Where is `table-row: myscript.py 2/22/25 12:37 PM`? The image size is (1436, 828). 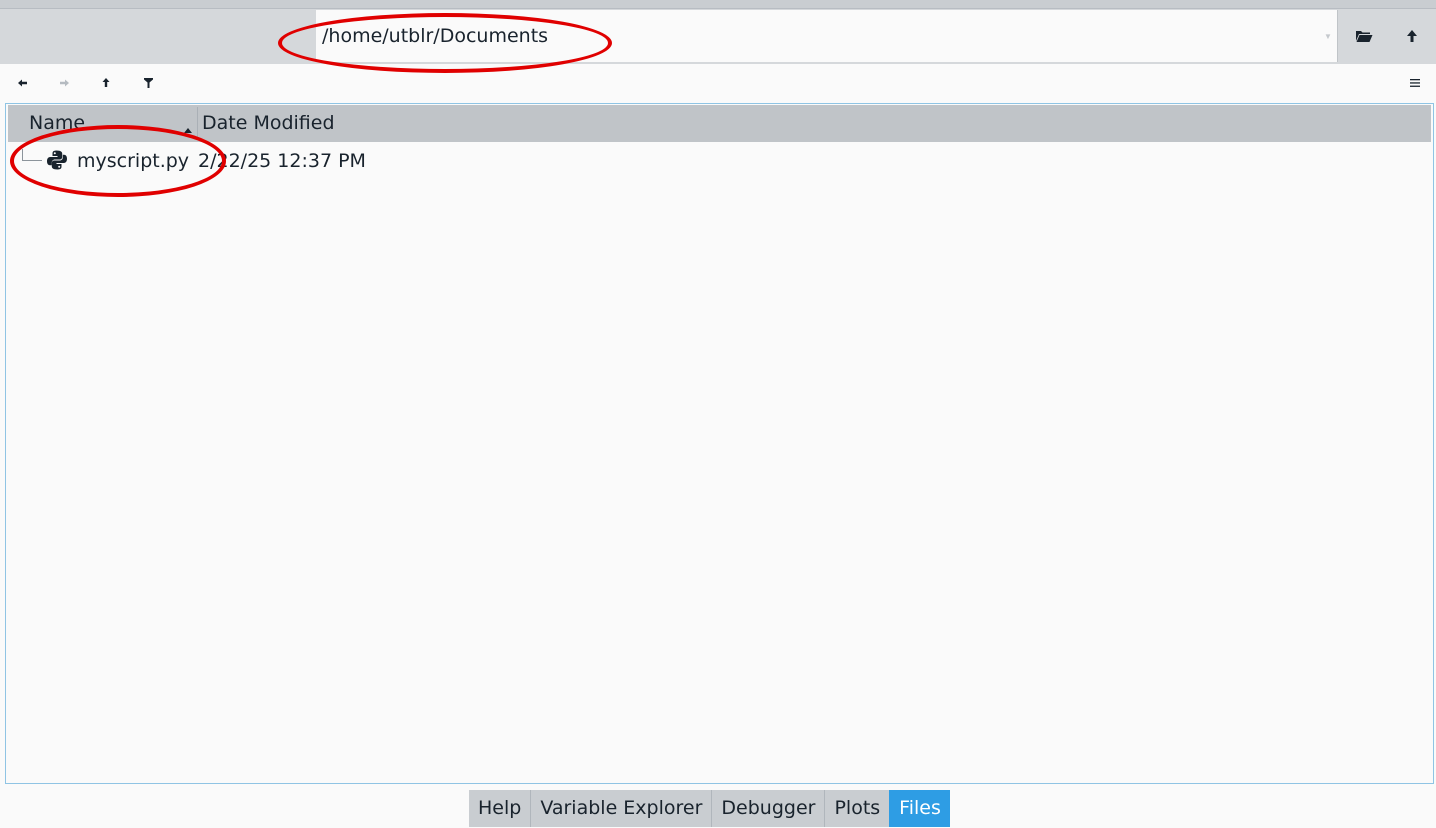
table-row: myscript.py 2/22/25 12:37 PM is located at coordinates (719, 161).